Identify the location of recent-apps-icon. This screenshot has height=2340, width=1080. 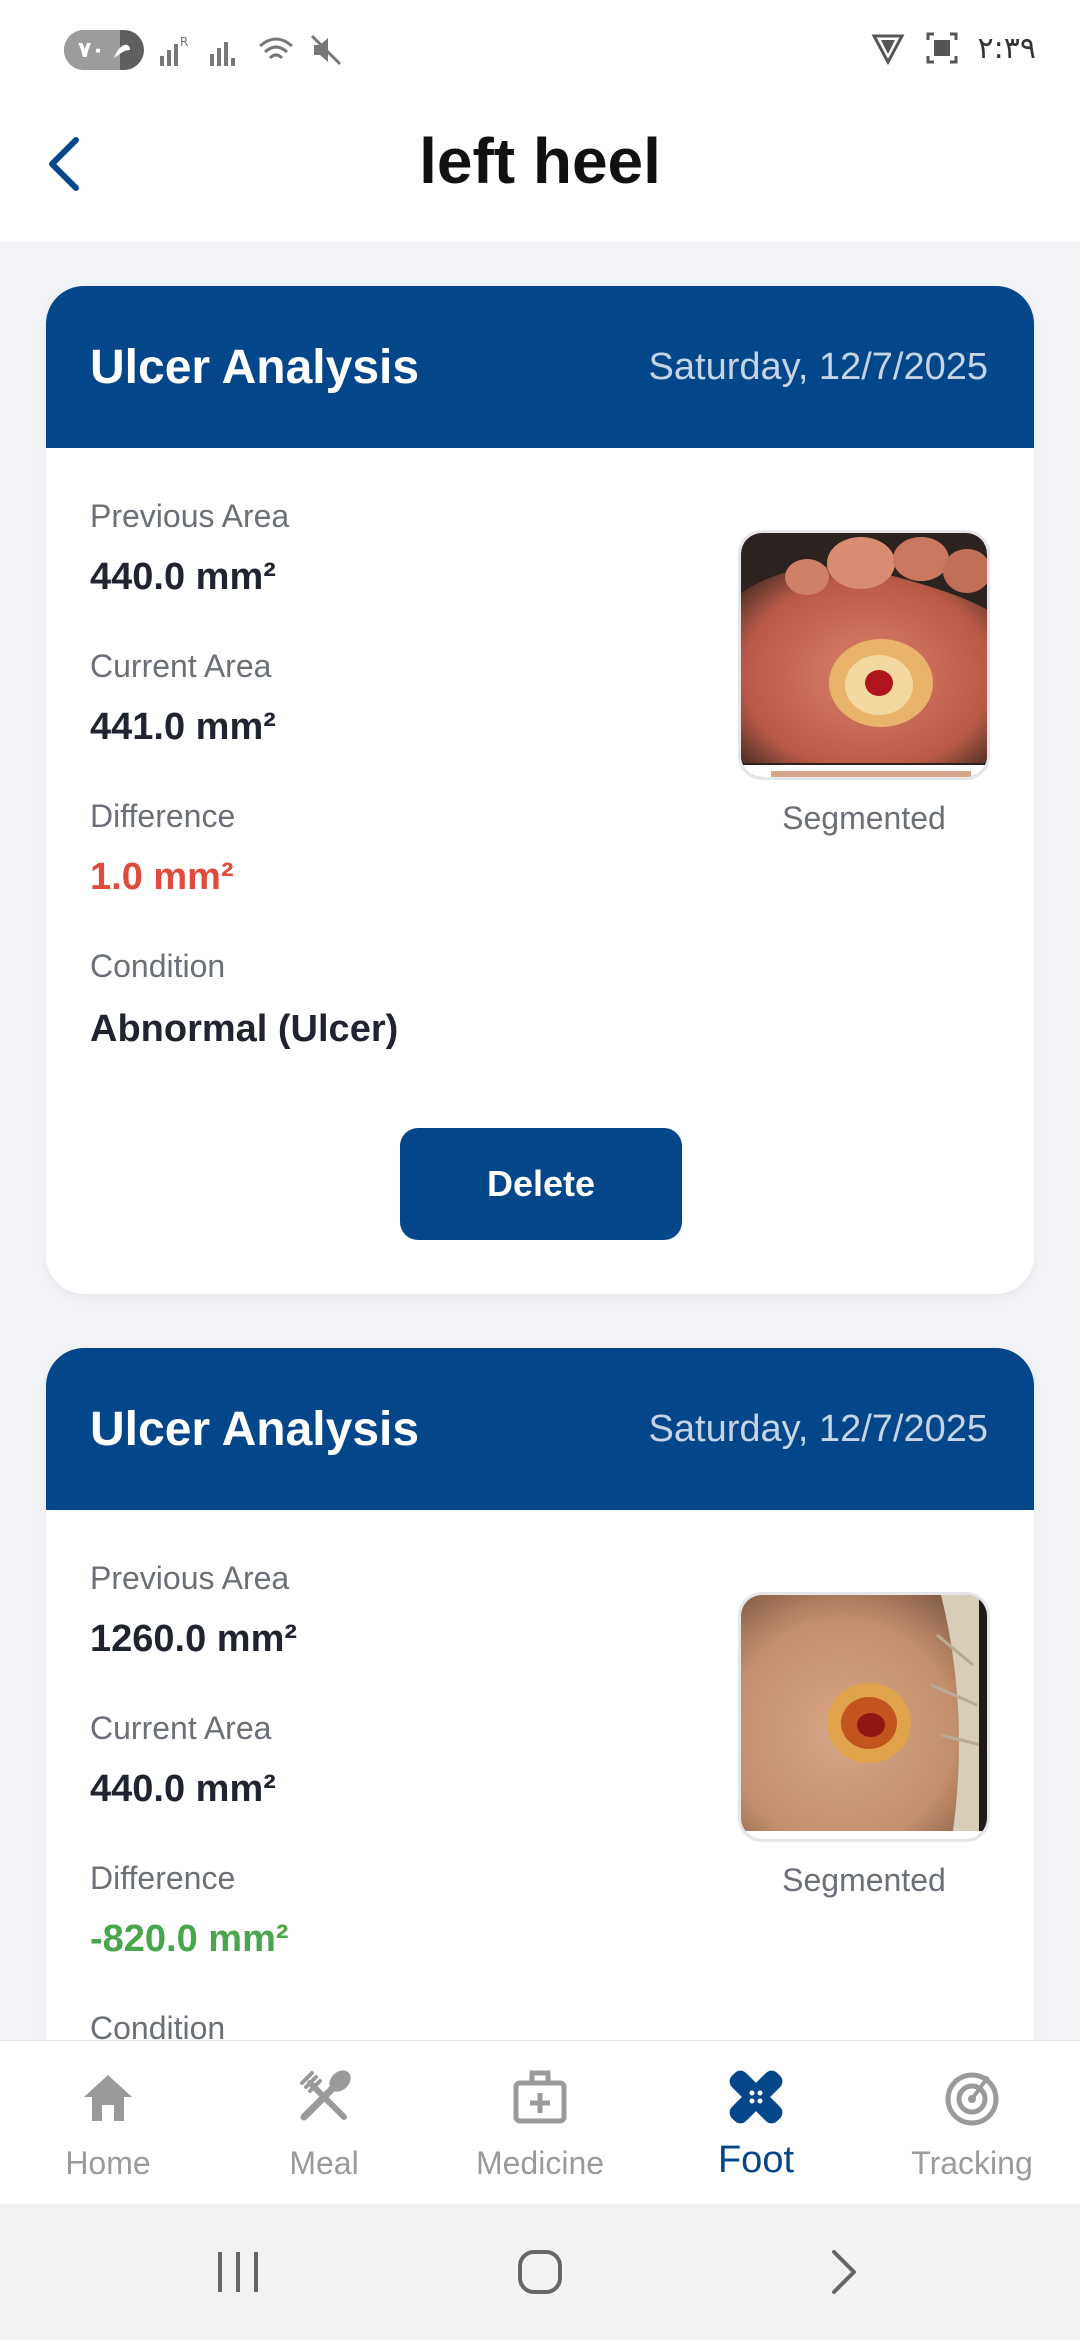
(238, 2272).